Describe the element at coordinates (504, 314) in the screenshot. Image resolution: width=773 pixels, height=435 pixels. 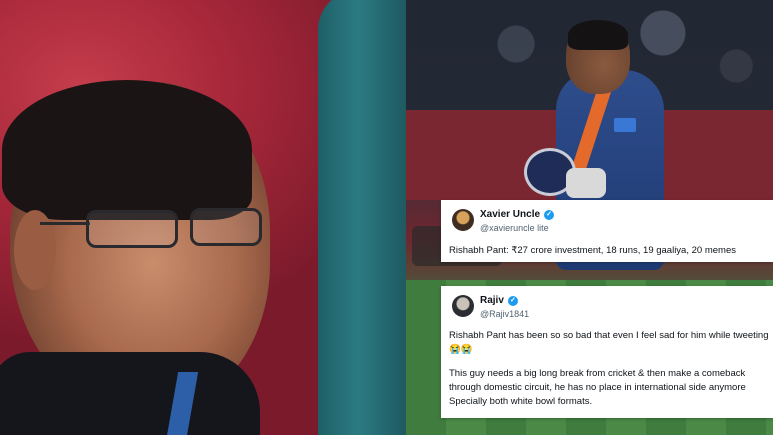
I see `tweet-author-handle: @Rajiv1841` at that location.